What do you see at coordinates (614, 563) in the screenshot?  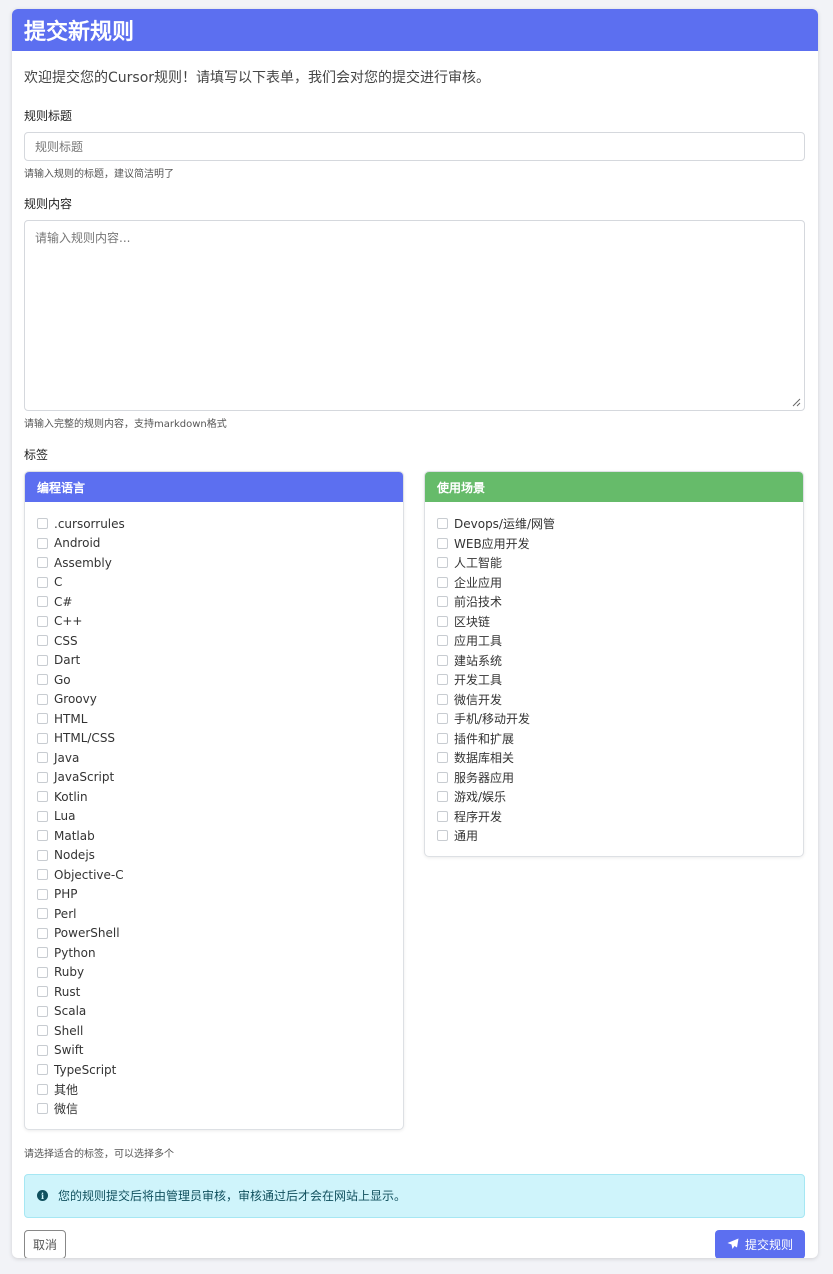 I see `scenario-tag-item: 人工智能` at bounding box center [614, 563].